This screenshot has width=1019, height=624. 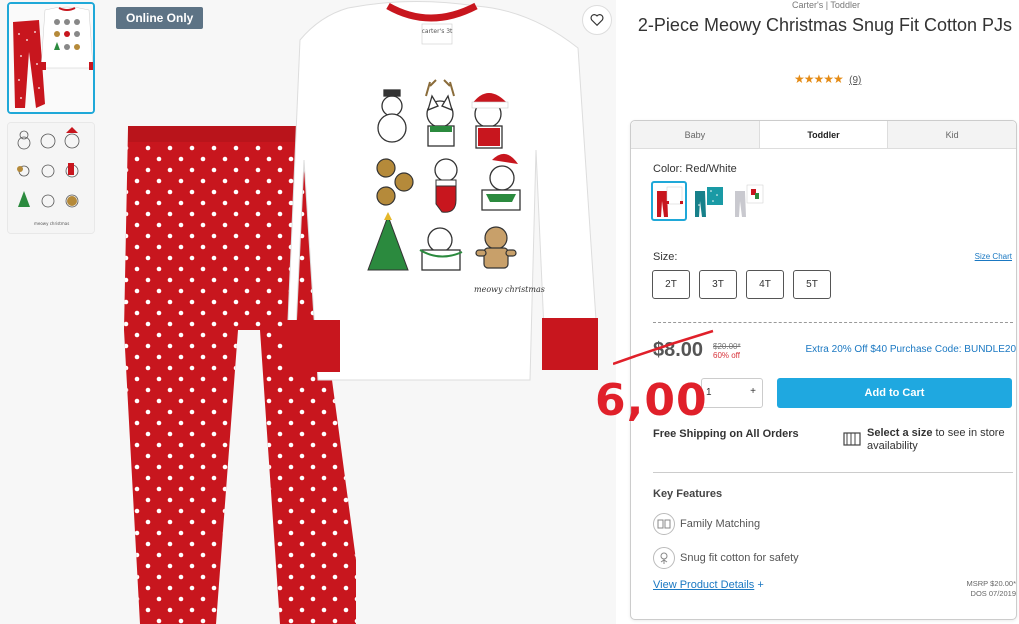 I want to click on dos-line: DOS 07/2019, so click(x=993, y=593).